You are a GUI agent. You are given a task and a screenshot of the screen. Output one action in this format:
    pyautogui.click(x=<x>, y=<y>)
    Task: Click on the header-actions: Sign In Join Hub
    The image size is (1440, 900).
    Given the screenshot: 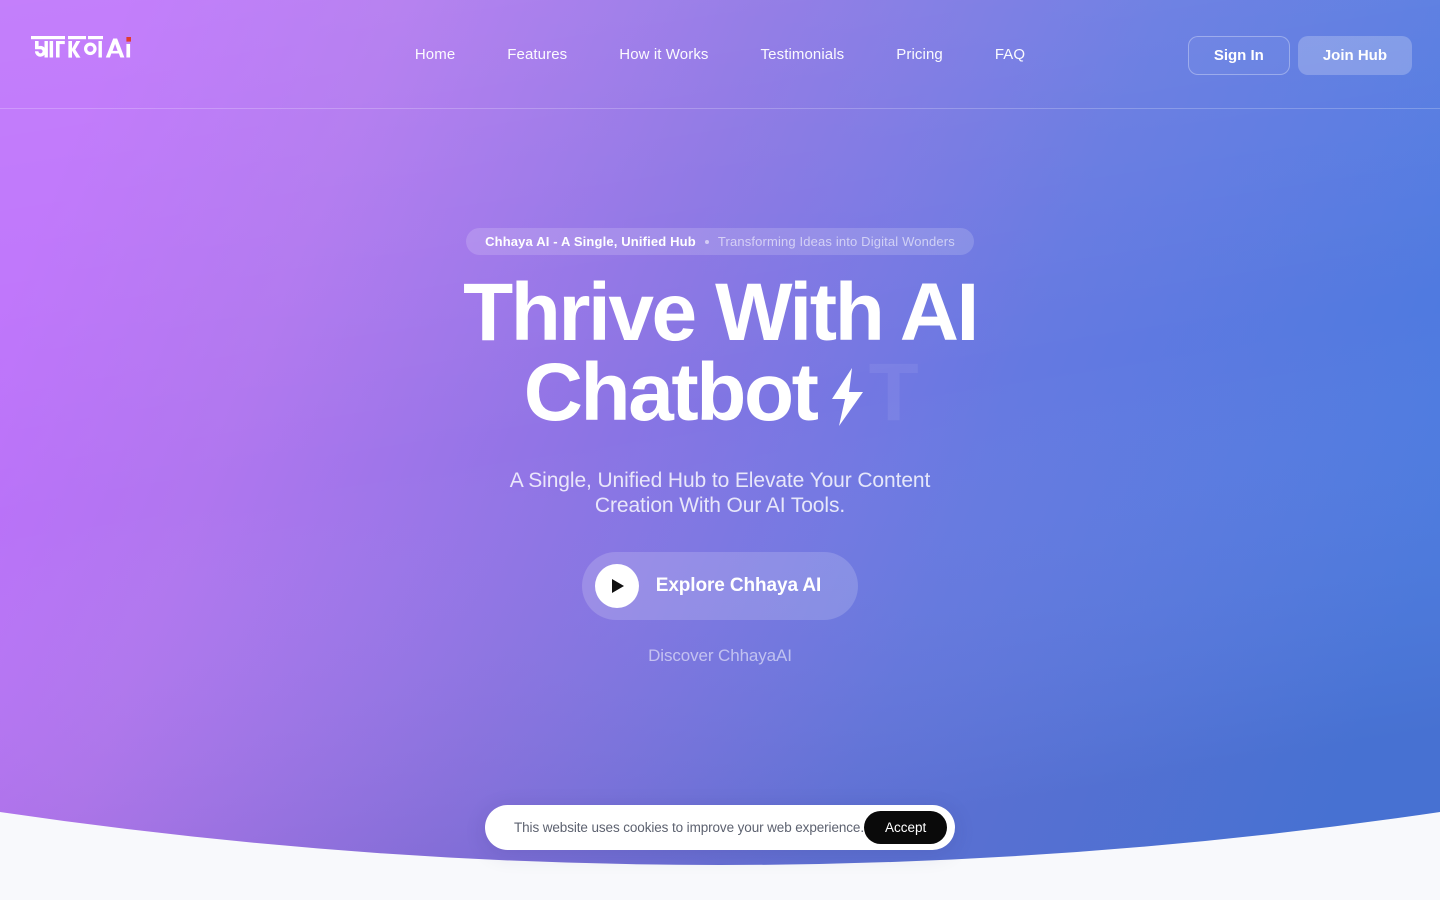 What is the action you would take?
    pyautogui.click(x=1299, y=55)
    